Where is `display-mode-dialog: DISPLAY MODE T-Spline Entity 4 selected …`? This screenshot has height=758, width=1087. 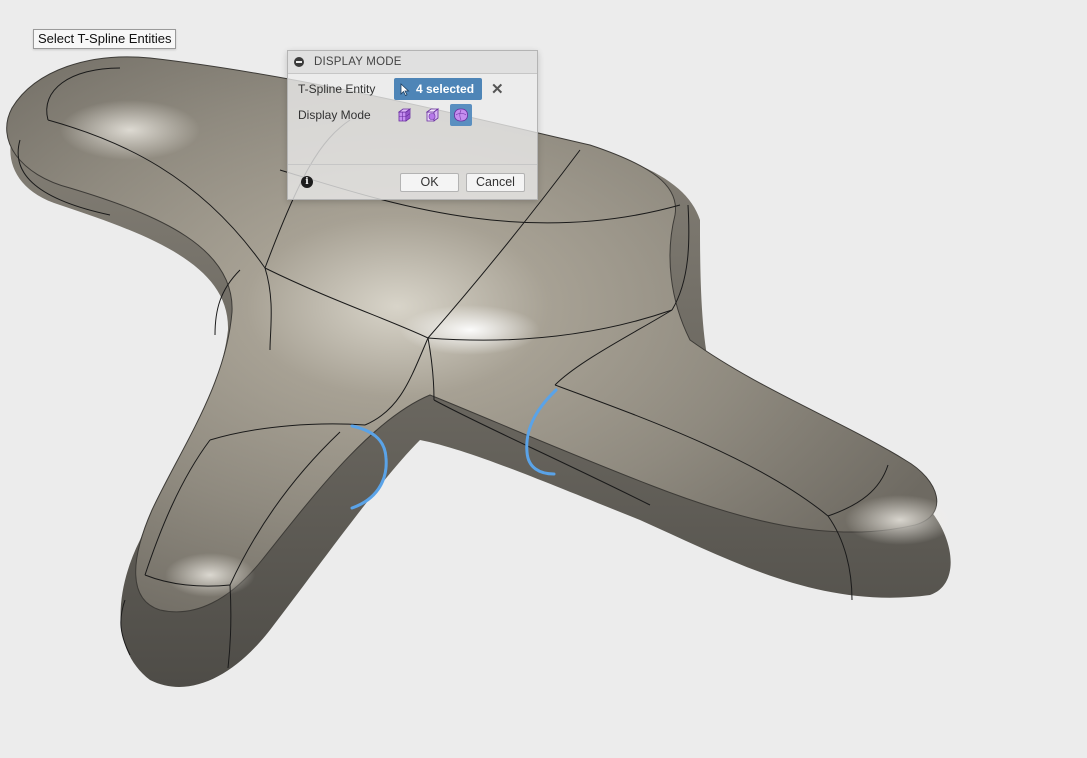 display-mode-dialog: DISPLAY MODE T-Spline Entity 4 selected … is located at coordinates (412, 125).